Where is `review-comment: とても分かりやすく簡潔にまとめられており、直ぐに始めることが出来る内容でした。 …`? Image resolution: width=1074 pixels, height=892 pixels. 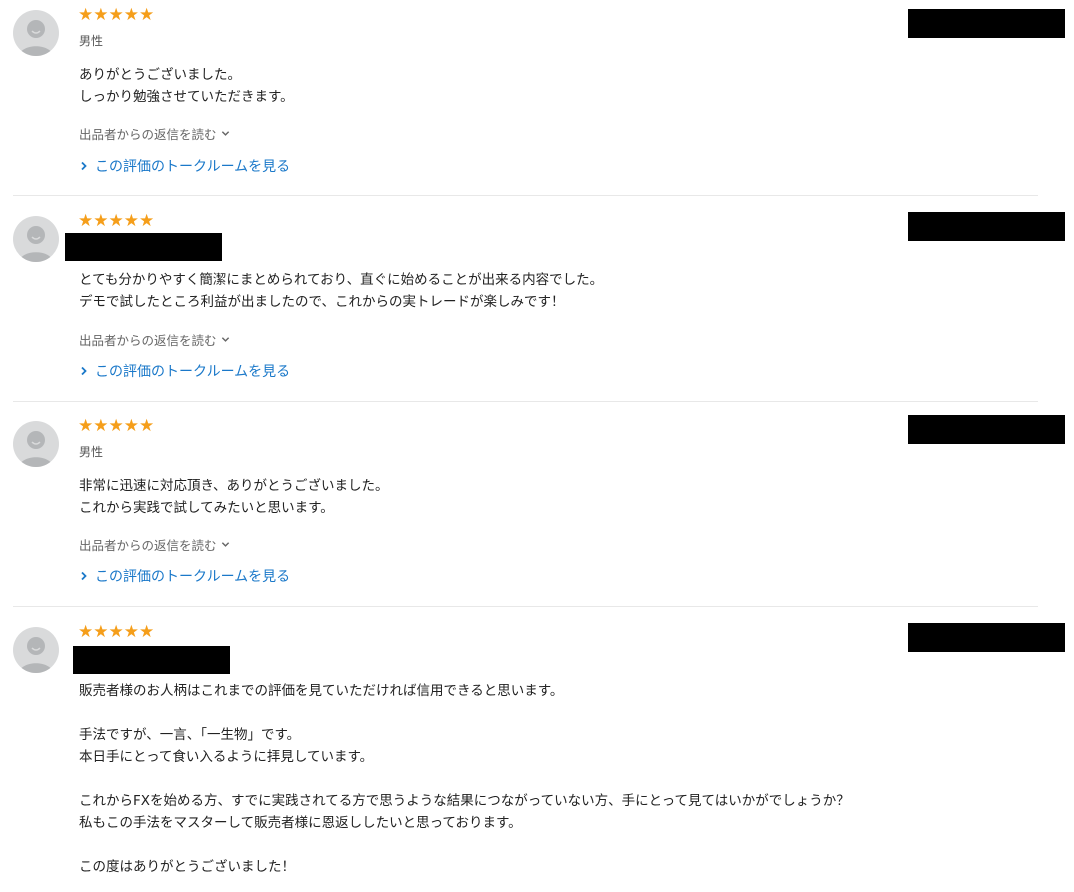
review-comment: とても分かりやすく簡潔にまとめられており、直ぐに始めることが出来る内容でした。 … is located at coordinates (341, 291).